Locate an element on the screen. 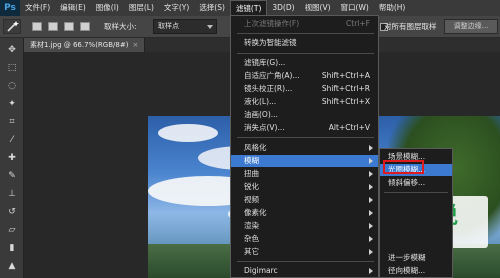 Image resolution: width=500 pixels, height=278 pixels. blur-tool-icon: ▲ is located at coordinates (12, 266).